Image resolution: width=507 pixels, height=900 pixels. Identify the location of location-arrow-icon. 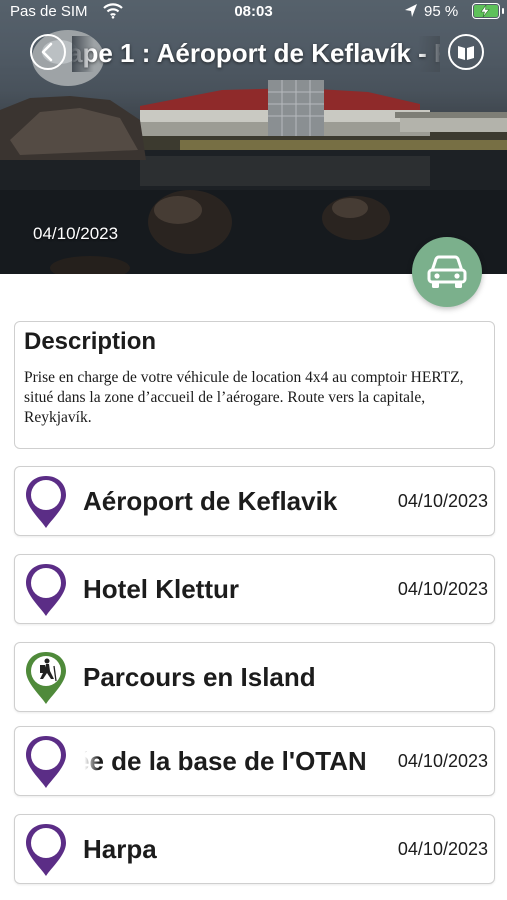
(411, 13).